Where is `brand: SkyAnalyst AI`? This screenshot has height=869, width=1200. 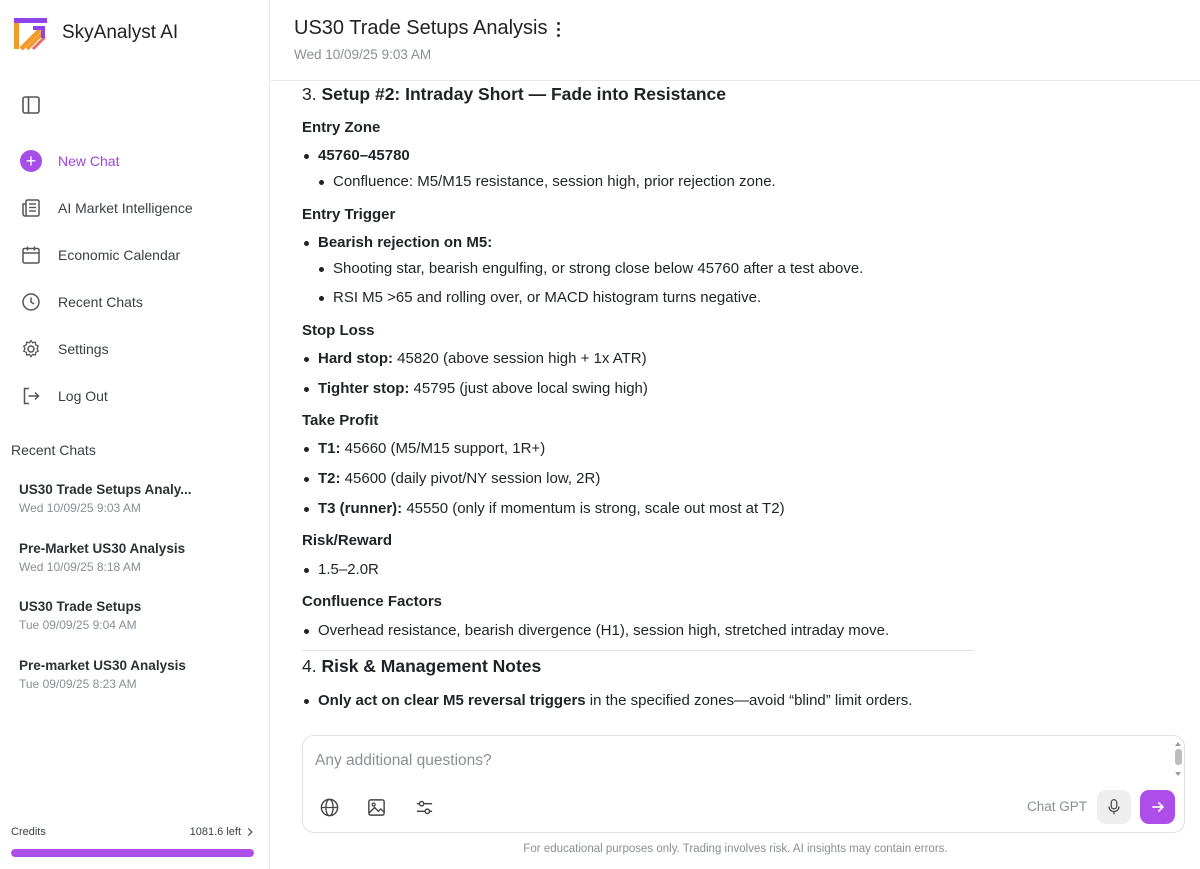
brand: SkyAnalyst AI is located at coordinates (95, 33).